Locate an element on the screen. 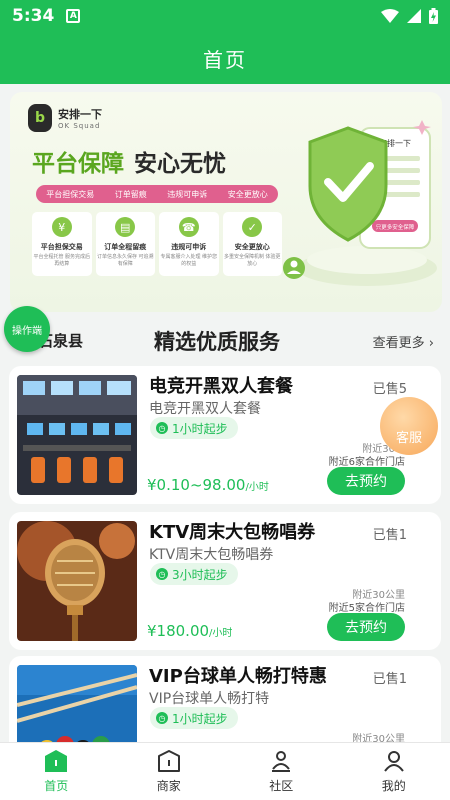 This screenshot has width=450, height=800. feature-records: ▤ 订单全程留痕 订单信息永久保存 可追溯有保障 is located at coordinates (125, 244).